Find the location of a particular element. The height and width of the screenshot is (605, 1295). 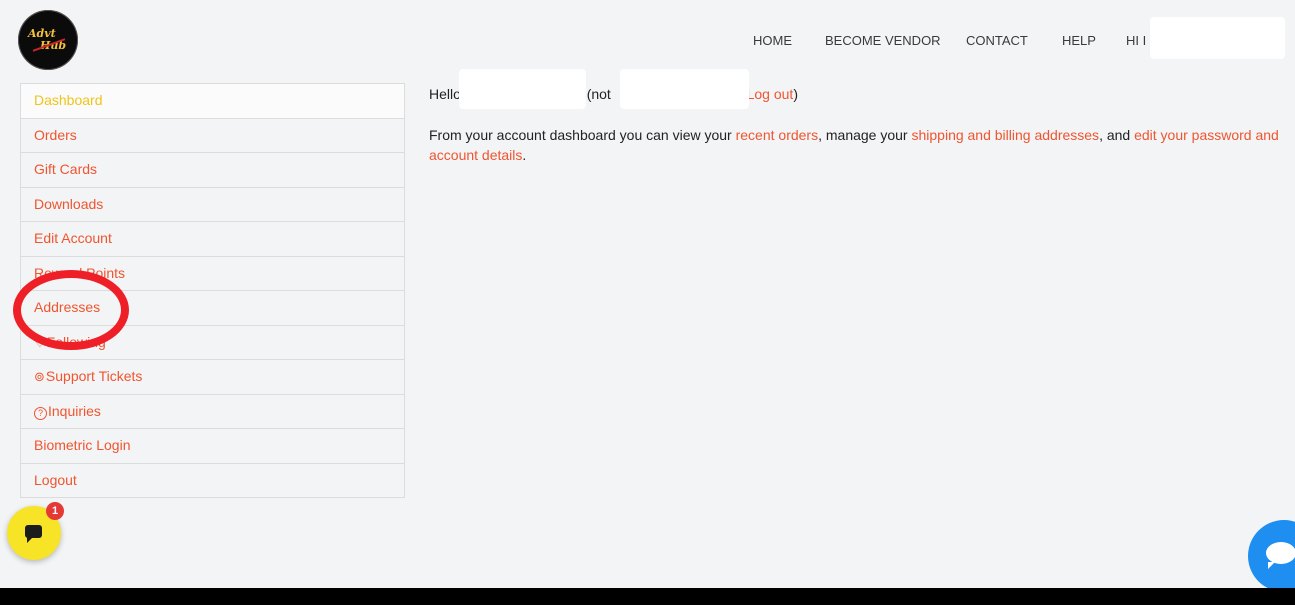

question-circle-icon: ? is located at coordinates (40, 413).